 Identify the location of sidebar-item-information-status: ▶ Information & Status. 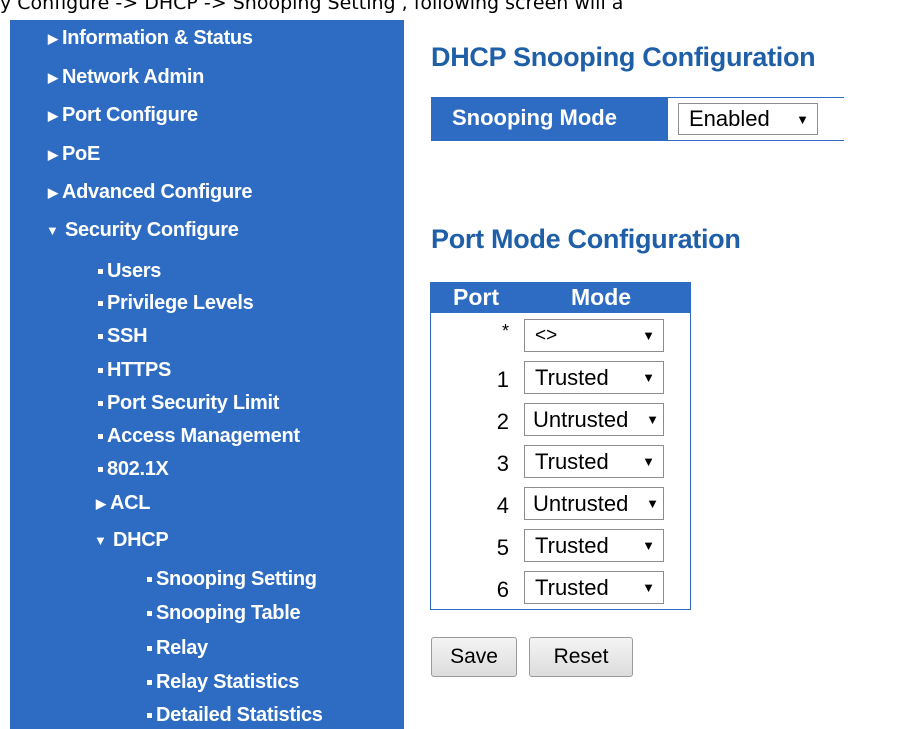
(150, 38).